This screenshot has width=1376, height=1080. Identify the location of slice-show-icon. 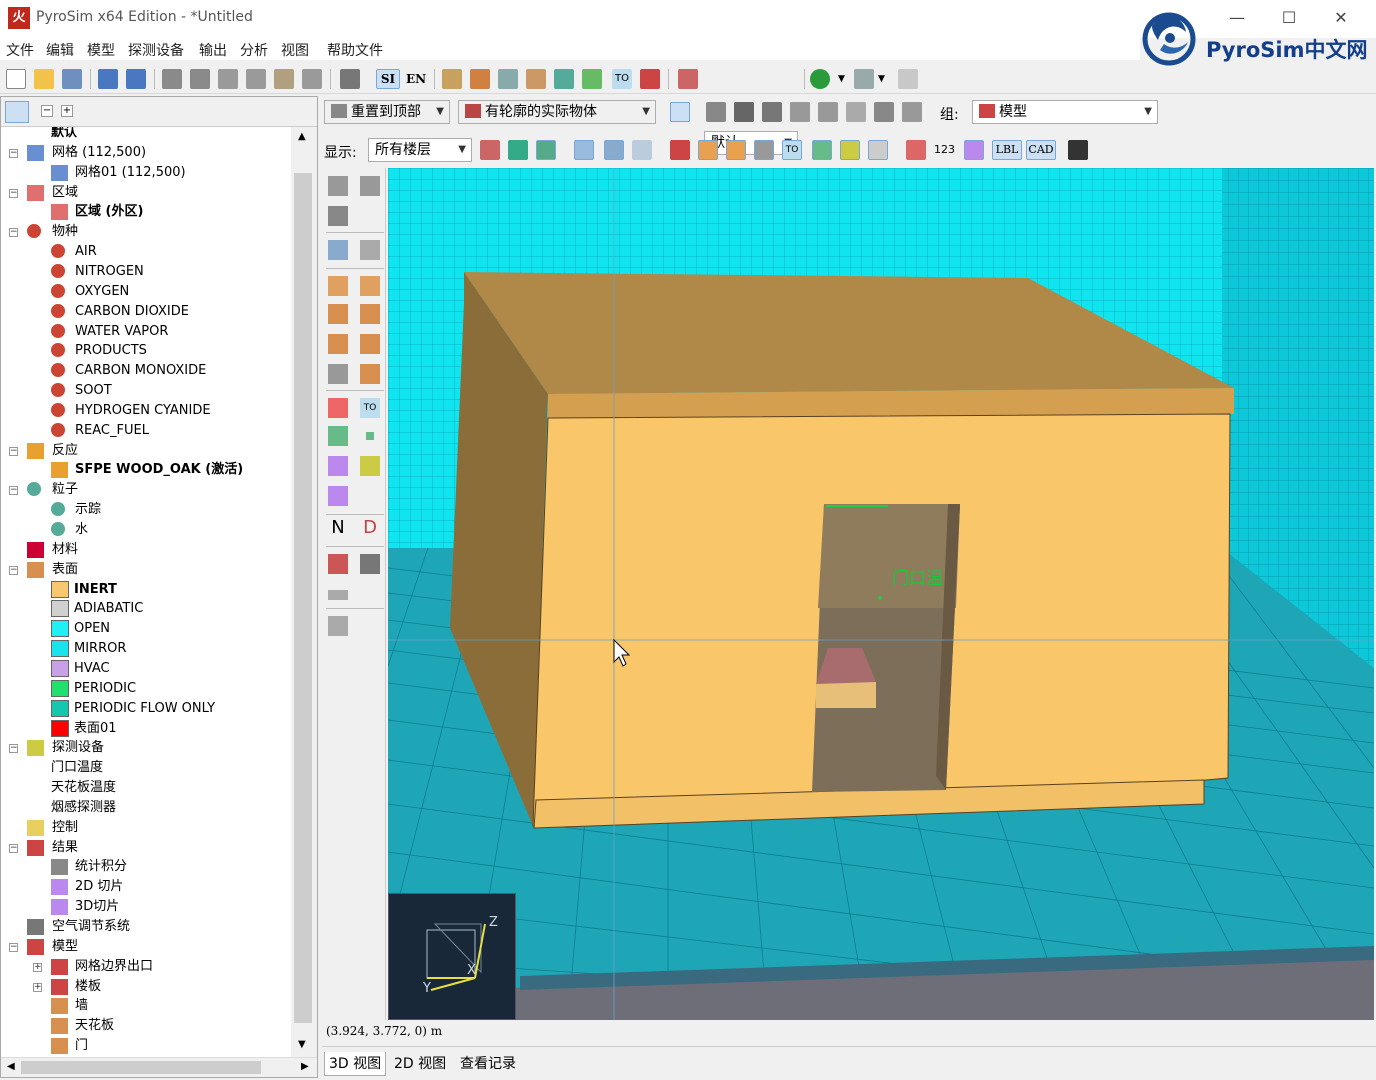
(974, 150).